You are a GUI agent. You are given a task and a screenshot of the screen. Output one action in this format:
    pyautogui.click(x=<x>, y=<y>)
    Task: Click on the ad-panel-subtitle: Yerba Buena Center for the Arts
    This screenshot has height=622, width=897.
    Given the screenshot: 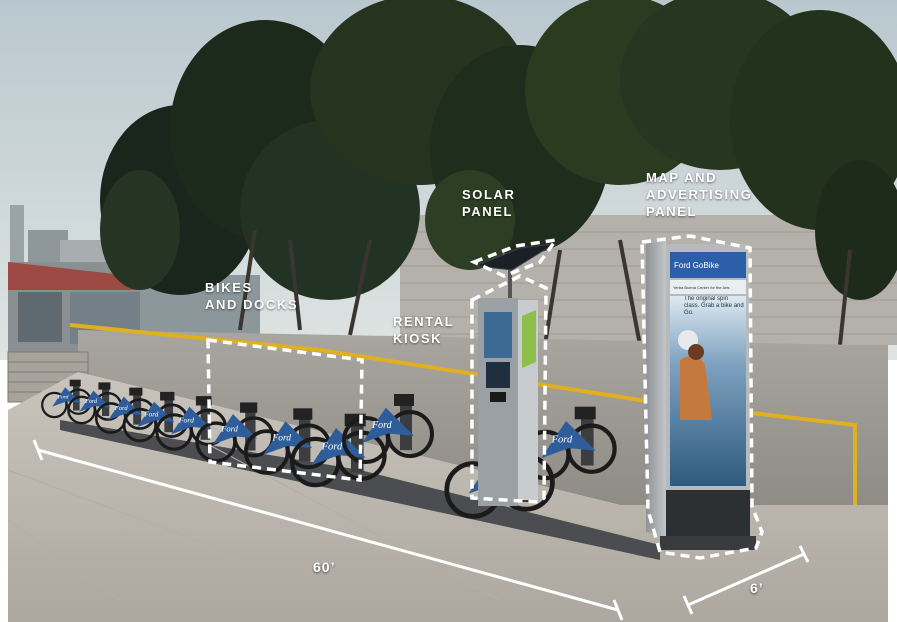 What is the action you would take?
    pyautogui.click(x=701, y=287)
    